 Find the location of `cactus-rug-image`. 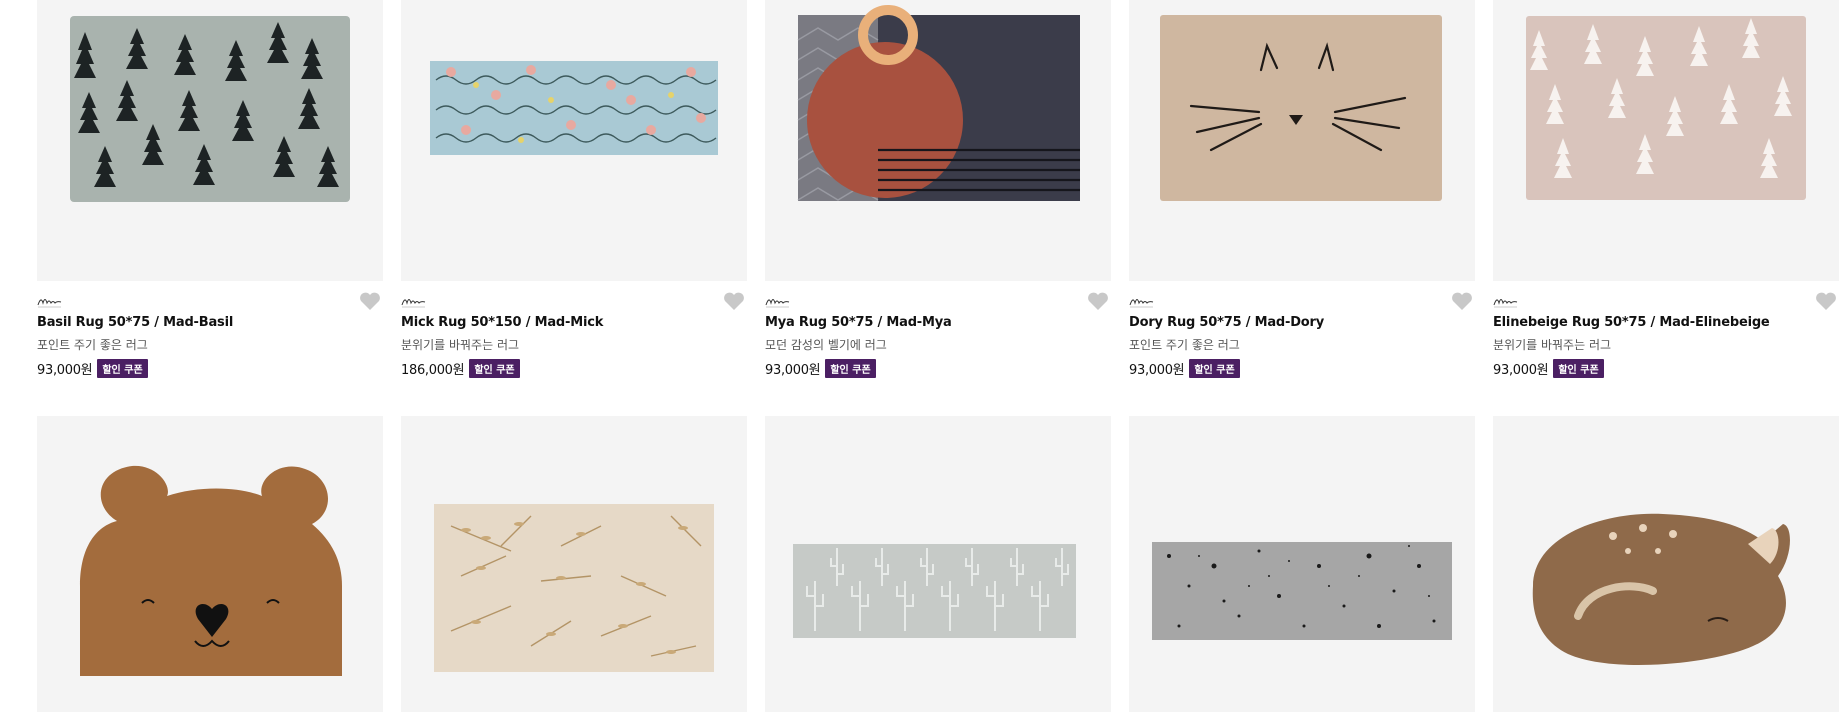

cactus-rug-image is located at coordinates (934, 591).